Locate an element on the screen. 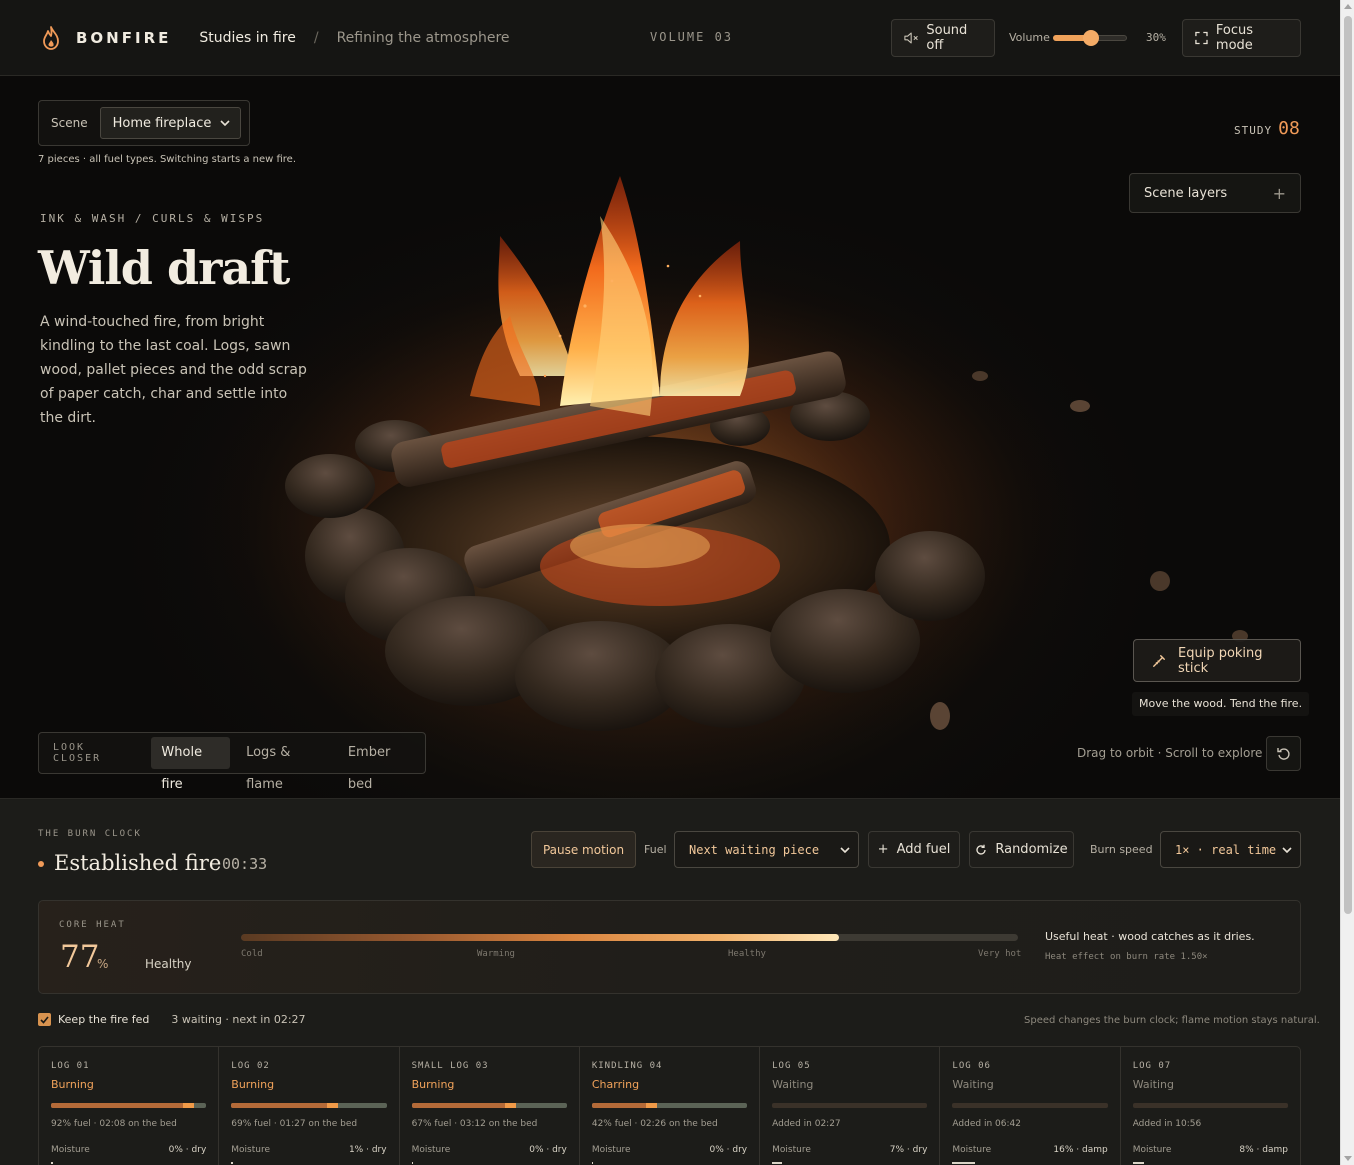 The width and height of the screenshot is (1354, 1165). scroll-up-icon is located at coordinates (1348, 6).